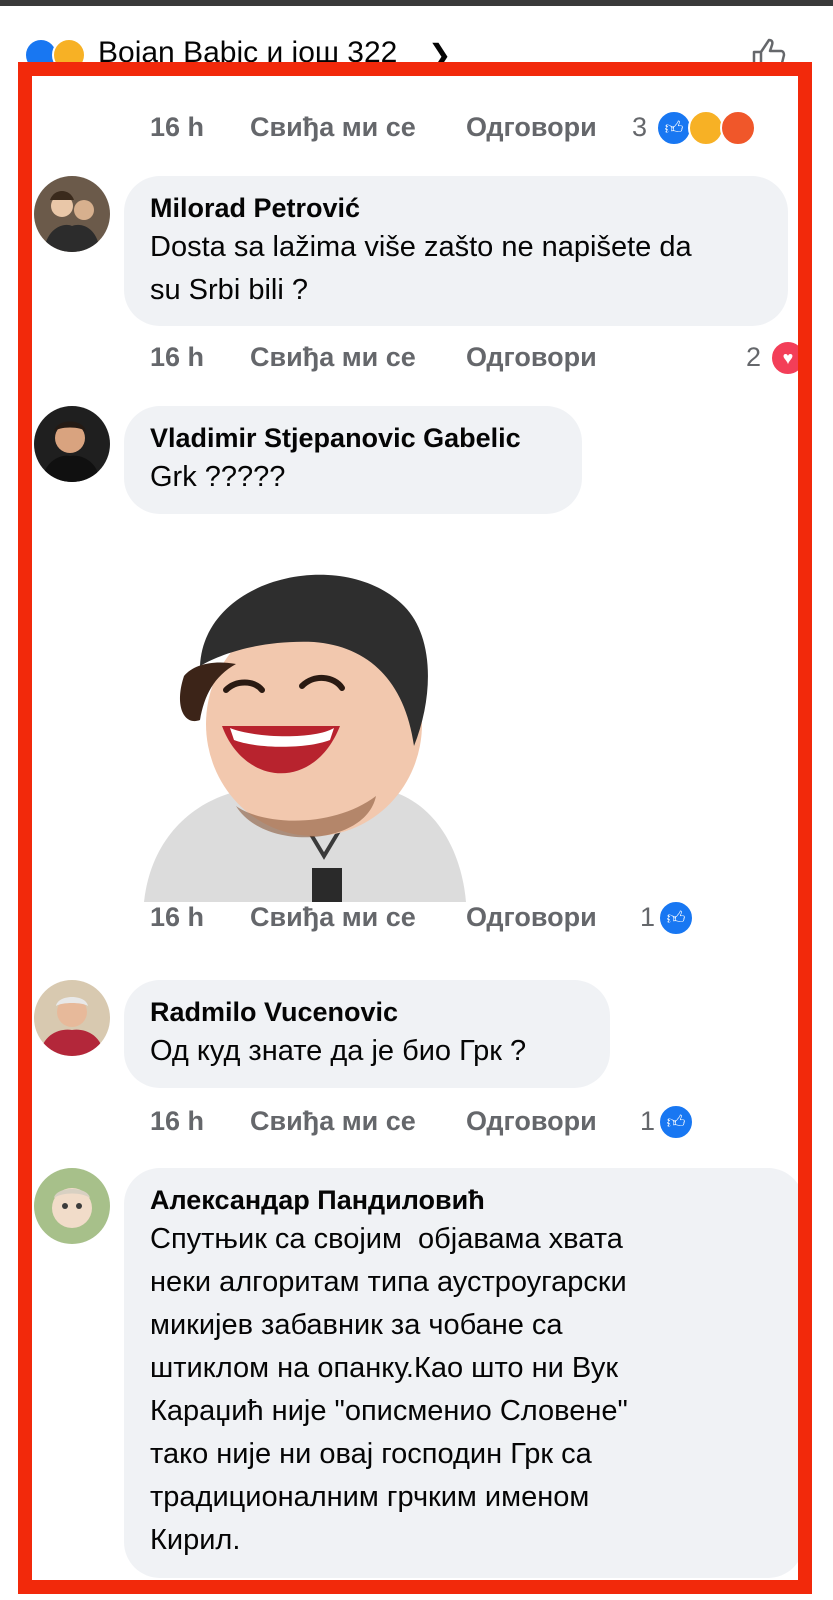 The width and height of the screenshot is (833, 1600). What do you see at coordinates (305, 738) in the screenshot?
I see `laughing-avatar-sticker` at bounding box center [305, 738].